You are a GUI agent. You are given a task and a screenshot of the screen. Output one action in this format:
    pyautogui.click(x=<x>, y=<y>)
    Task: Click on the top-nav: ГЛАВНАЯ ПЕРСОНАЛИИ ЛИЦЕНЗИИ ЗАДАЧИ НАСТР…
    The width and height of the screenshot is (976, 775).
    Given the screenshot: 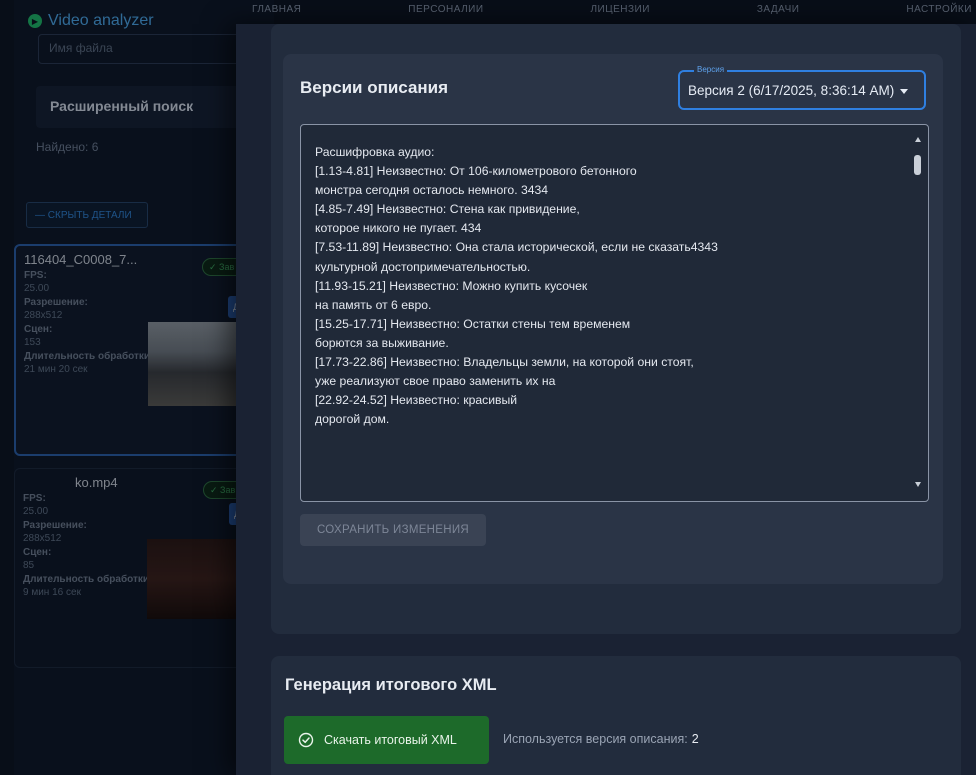 What is the action you would take?
    pyautogui.click(x=611, y=13)
    